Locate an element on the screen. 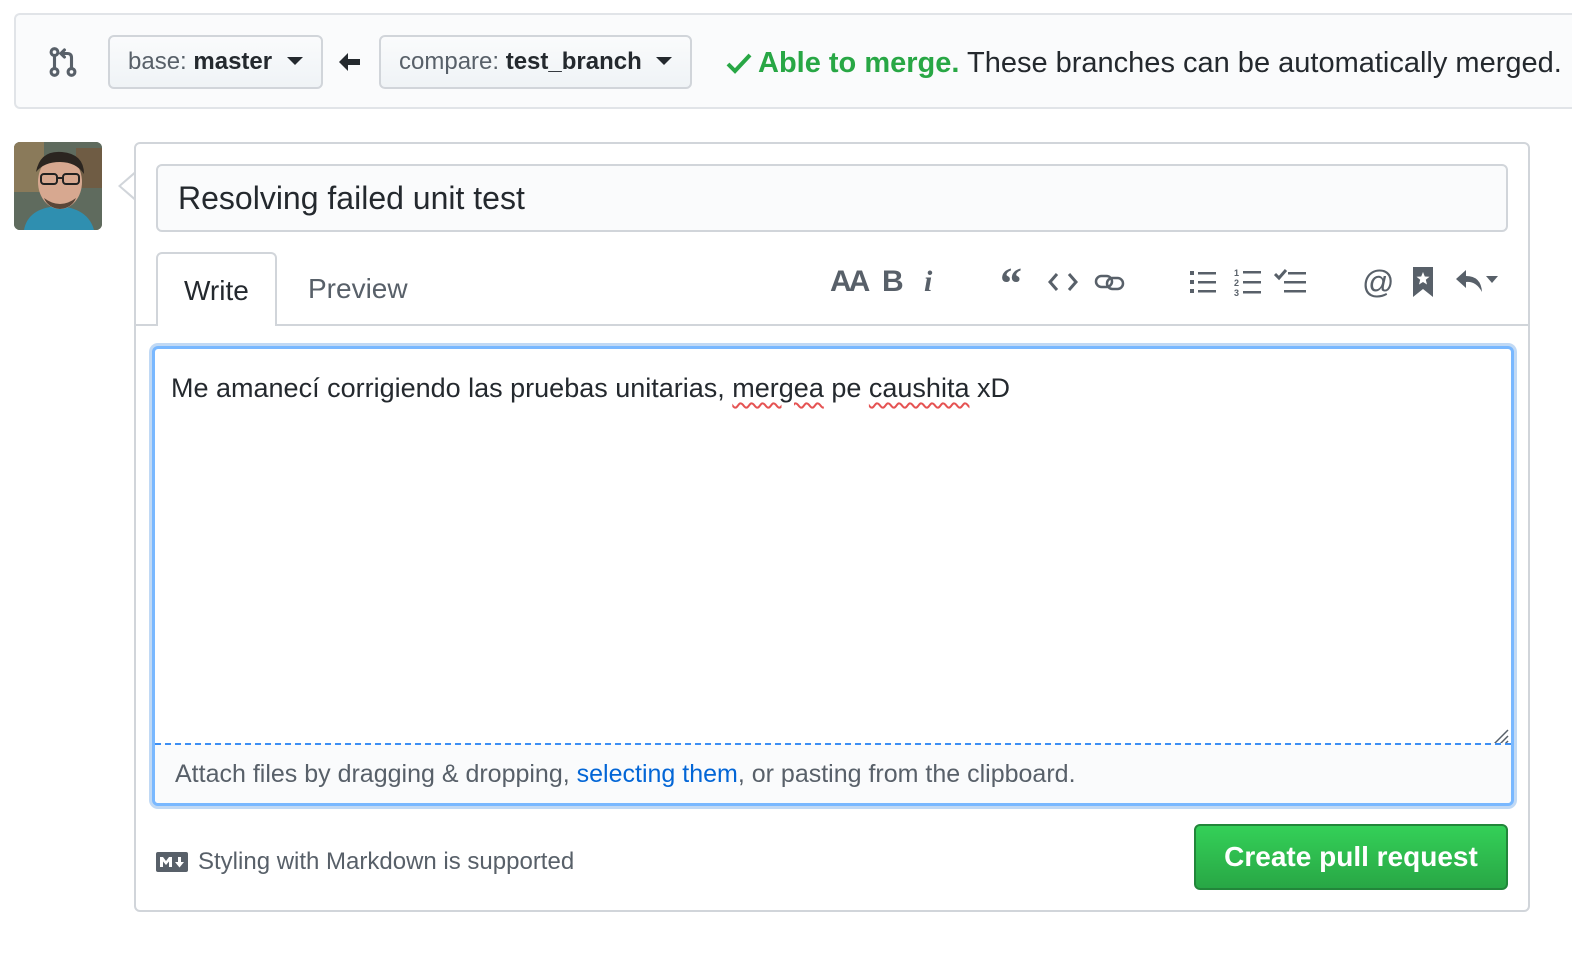  svg-text: 2 is located at coordinates (1236, 283).